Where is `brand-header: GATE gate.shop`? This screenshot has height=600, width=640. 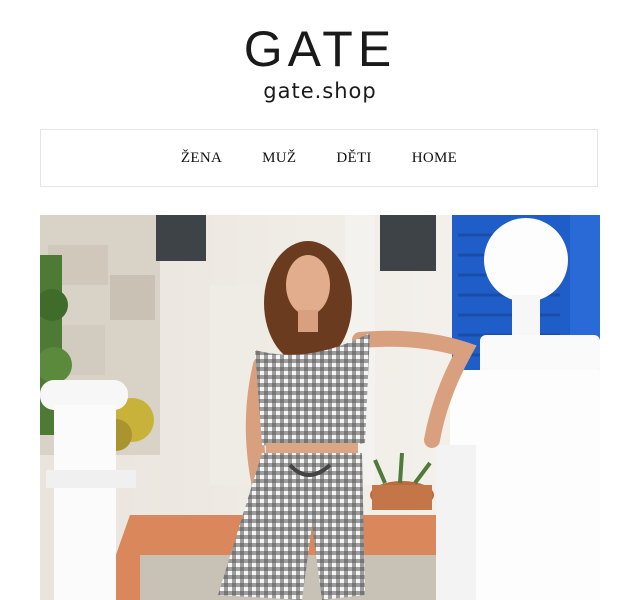 brand-header: GATE gate.shop is located at coordinates (320, 63).